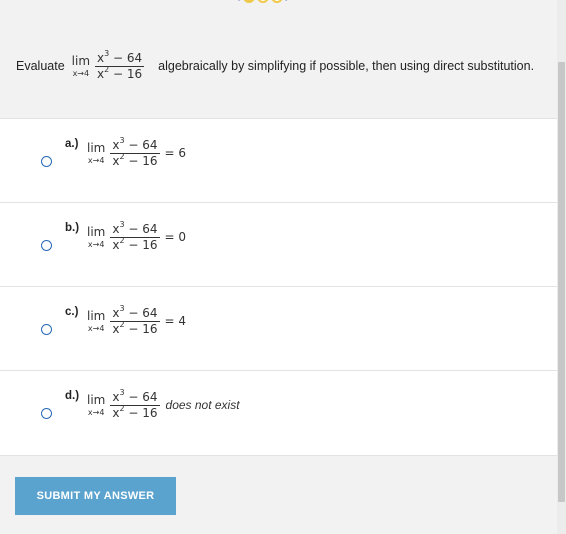 The height and width of the screenshot is (534, 566). I want to click on question-prefix: Evaluate, so click(40, 66).